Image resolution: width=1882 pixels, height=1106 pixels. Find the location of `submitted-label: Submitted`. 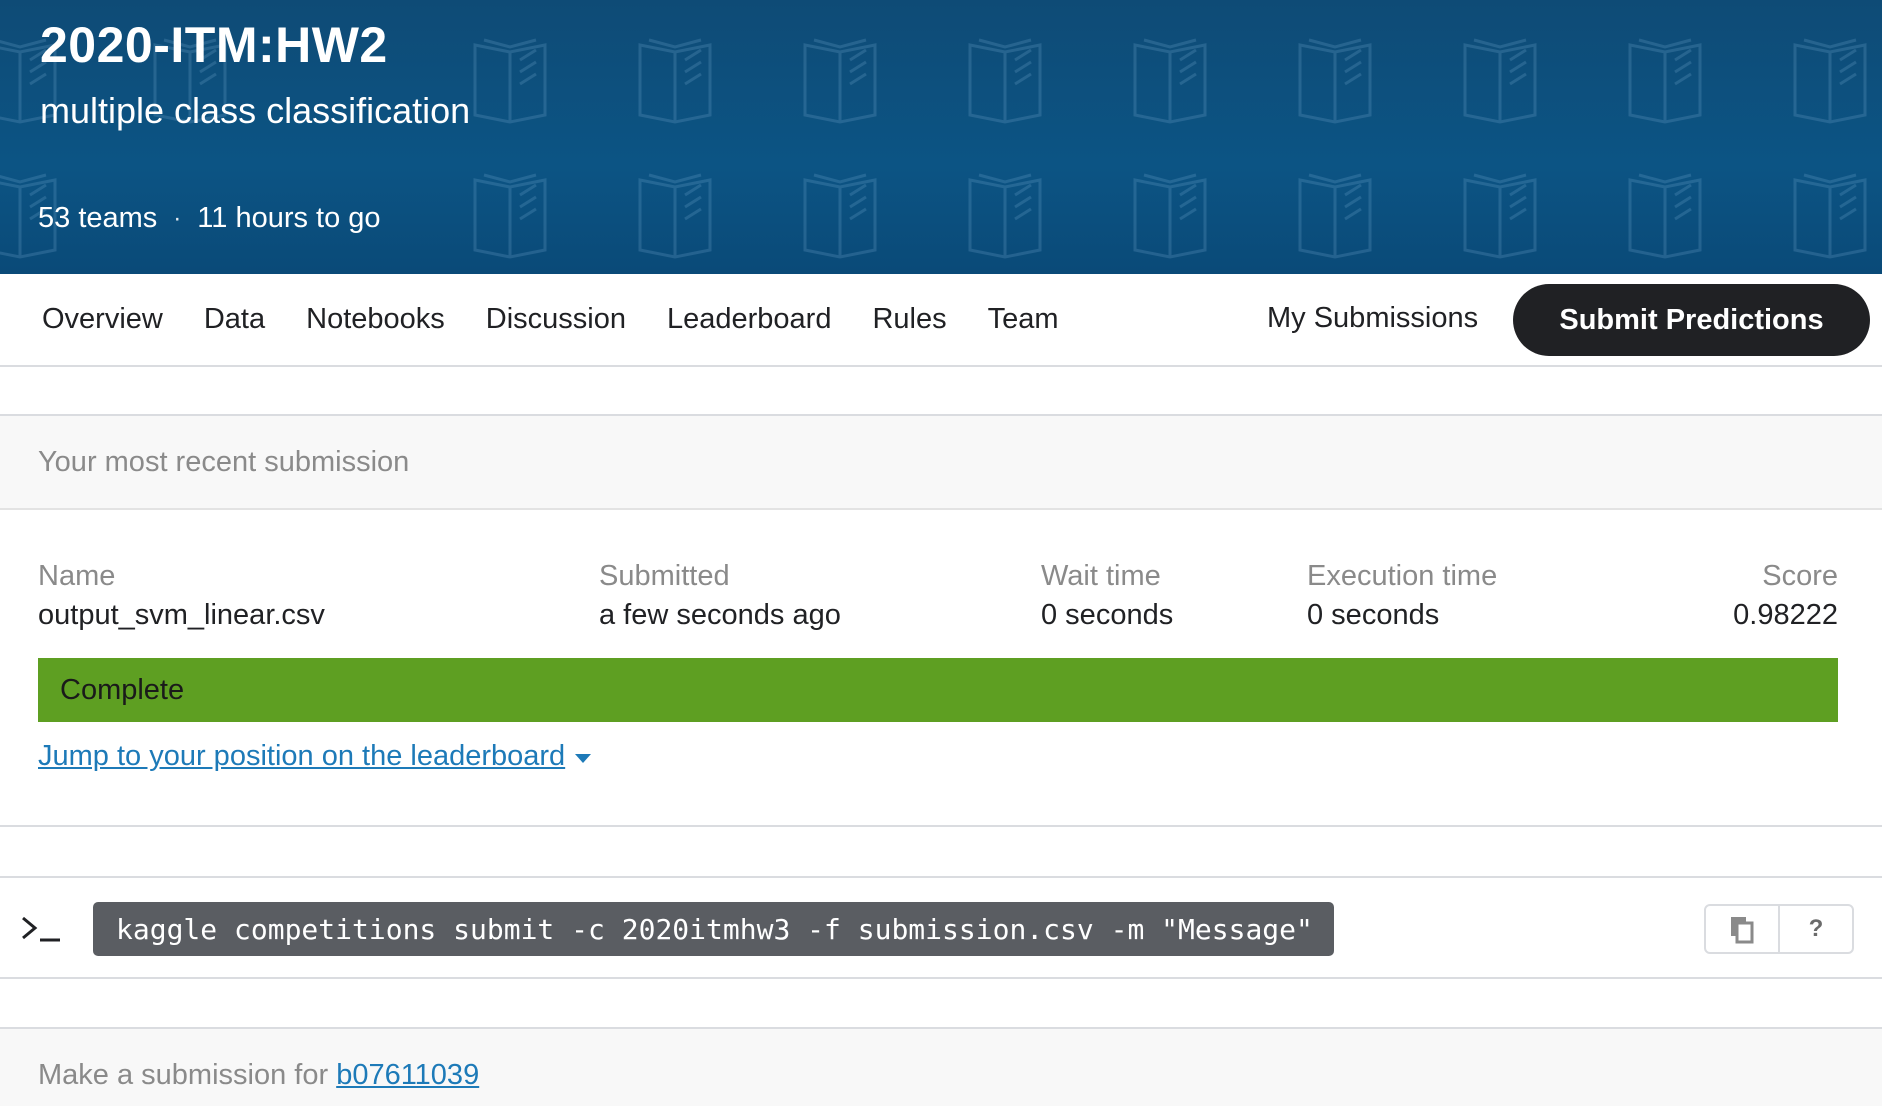

submitted-label: Submitted is located at coordinates (664, 576).